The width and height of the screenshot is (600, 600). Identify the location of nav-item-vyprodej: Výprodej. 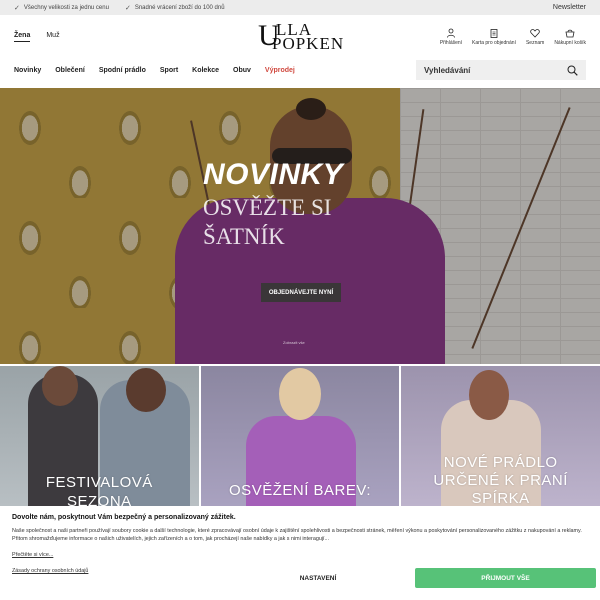
(280, 70).